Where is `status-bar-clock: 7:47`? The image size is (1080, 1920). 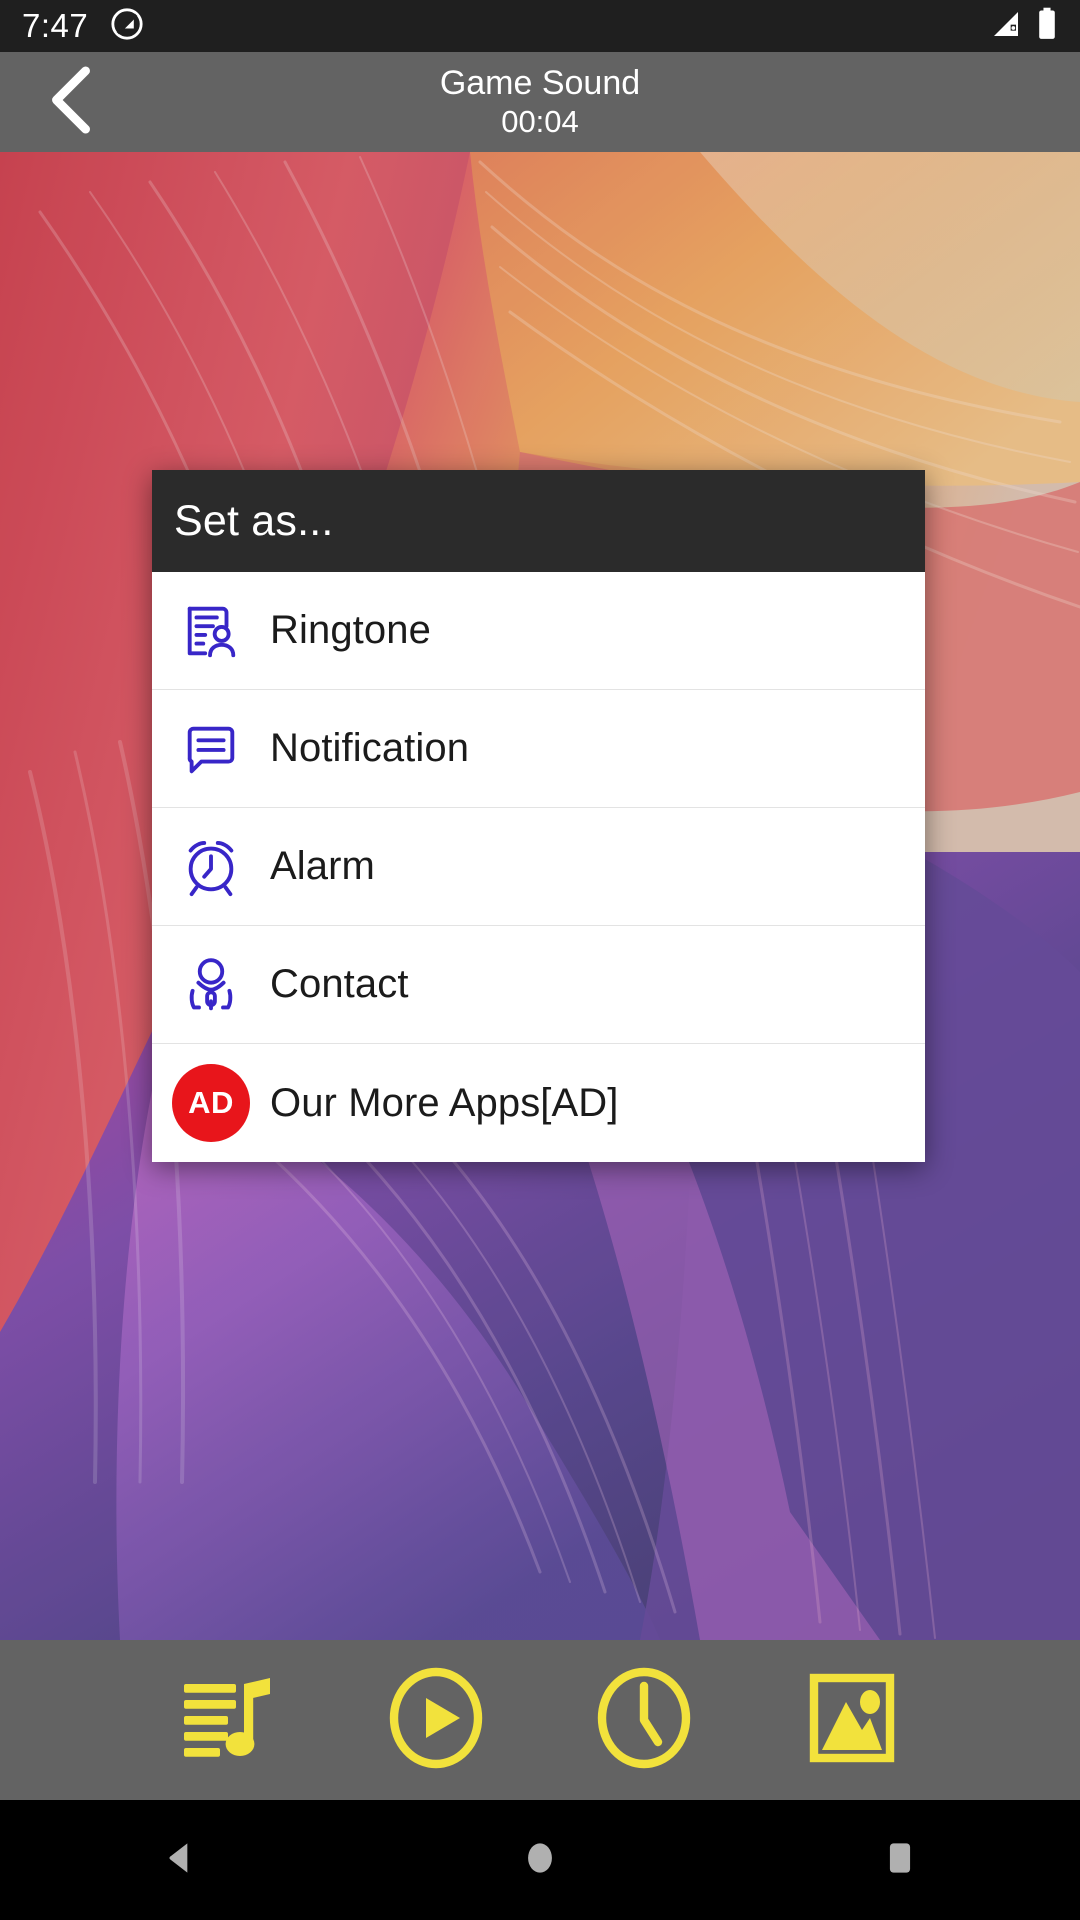
status-bar-clock: 7:47 is located at coordinates (55, 25).